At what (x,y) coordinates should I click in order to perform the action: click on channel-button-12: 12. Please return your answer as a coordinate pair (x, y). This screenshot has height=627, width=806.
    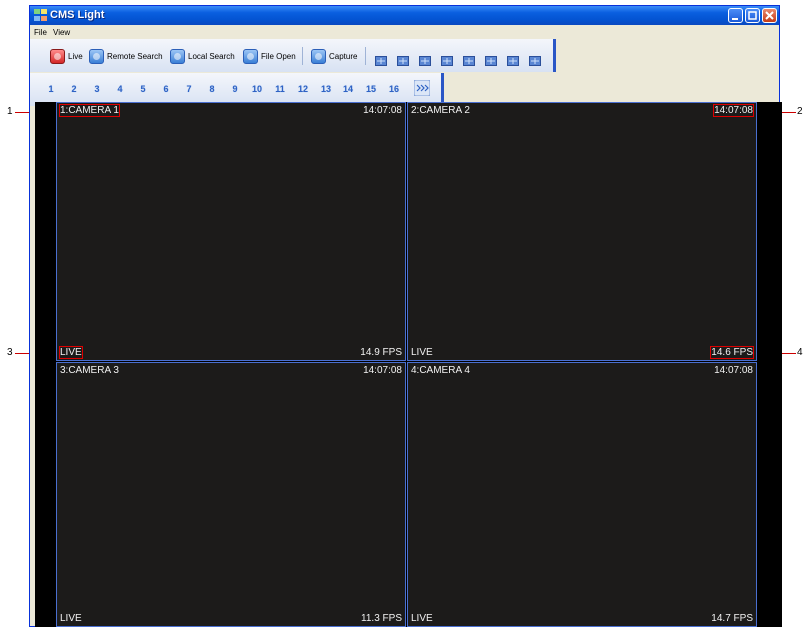
    Looking at the image, I should click on (303, 89).